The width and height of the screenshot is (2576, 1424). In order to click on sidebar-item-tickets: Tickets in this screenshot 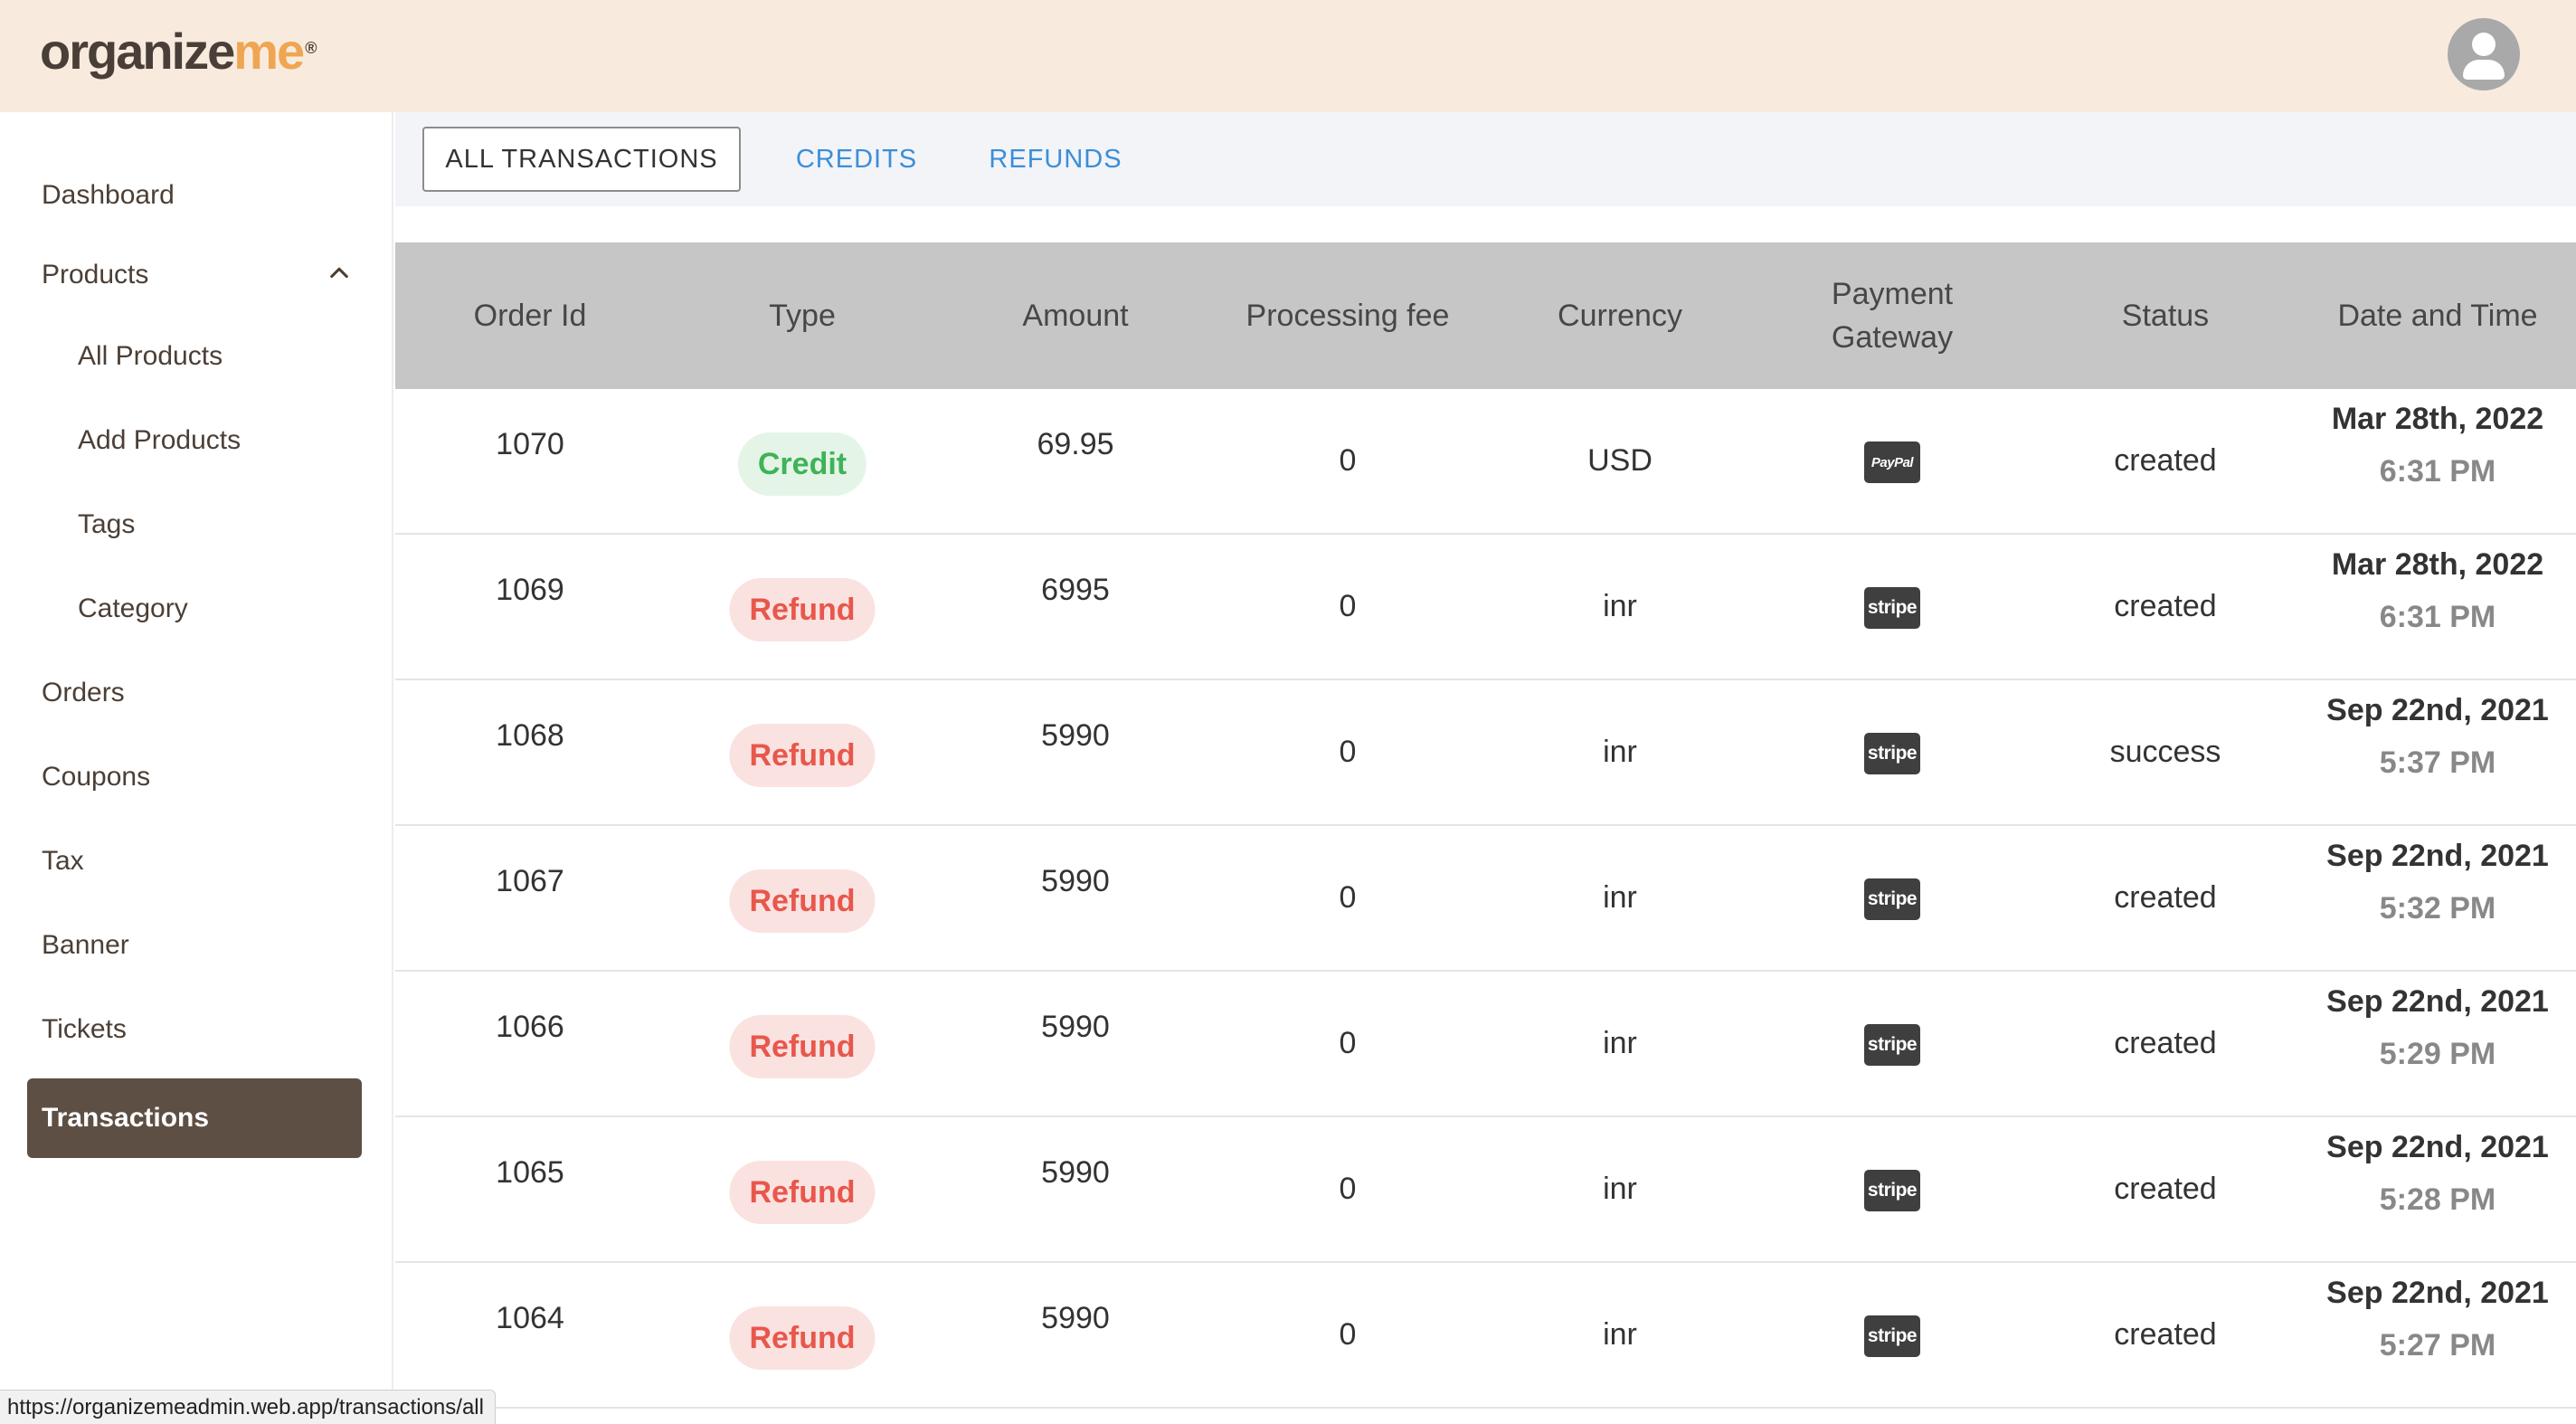, I will do `click(194, 1029)`.